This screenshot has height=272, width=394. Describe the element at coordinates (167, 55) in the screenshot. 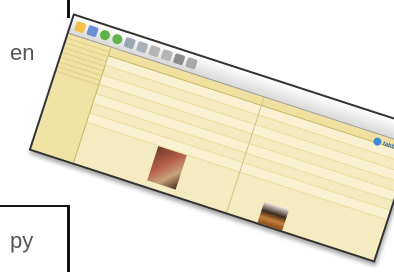

I see `zoom-icon` at that location.